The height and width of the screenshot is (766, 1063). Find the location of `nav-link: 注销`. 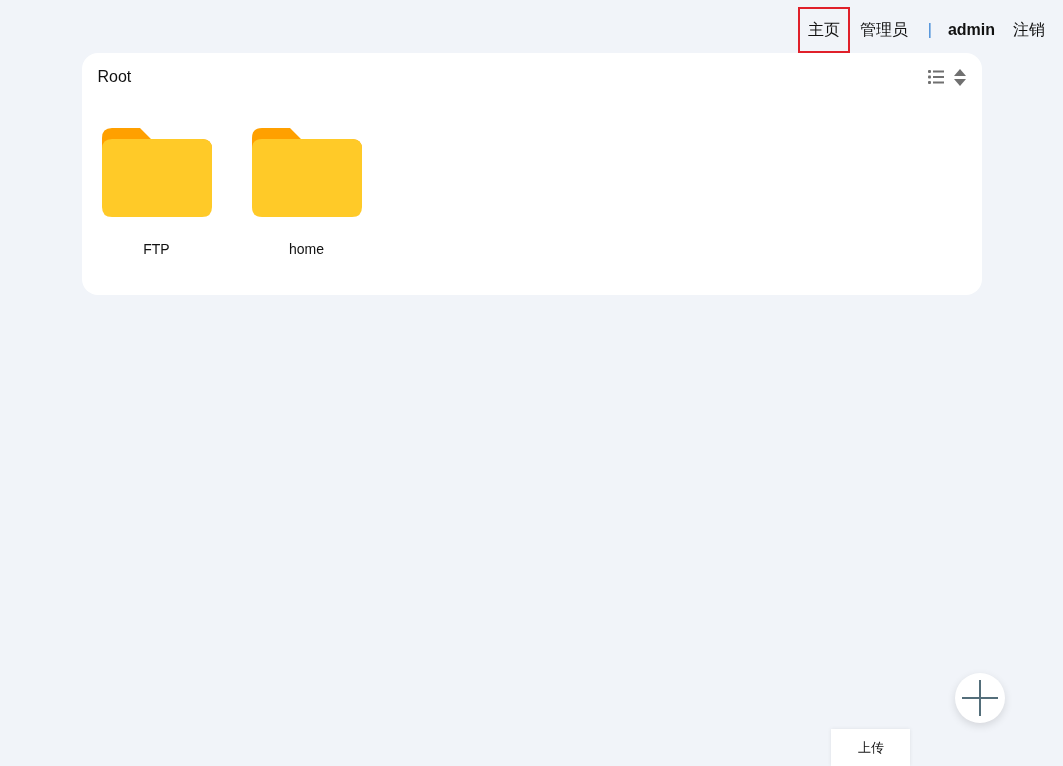

nav-link: 注销 is located at coordinates (1029, 30).